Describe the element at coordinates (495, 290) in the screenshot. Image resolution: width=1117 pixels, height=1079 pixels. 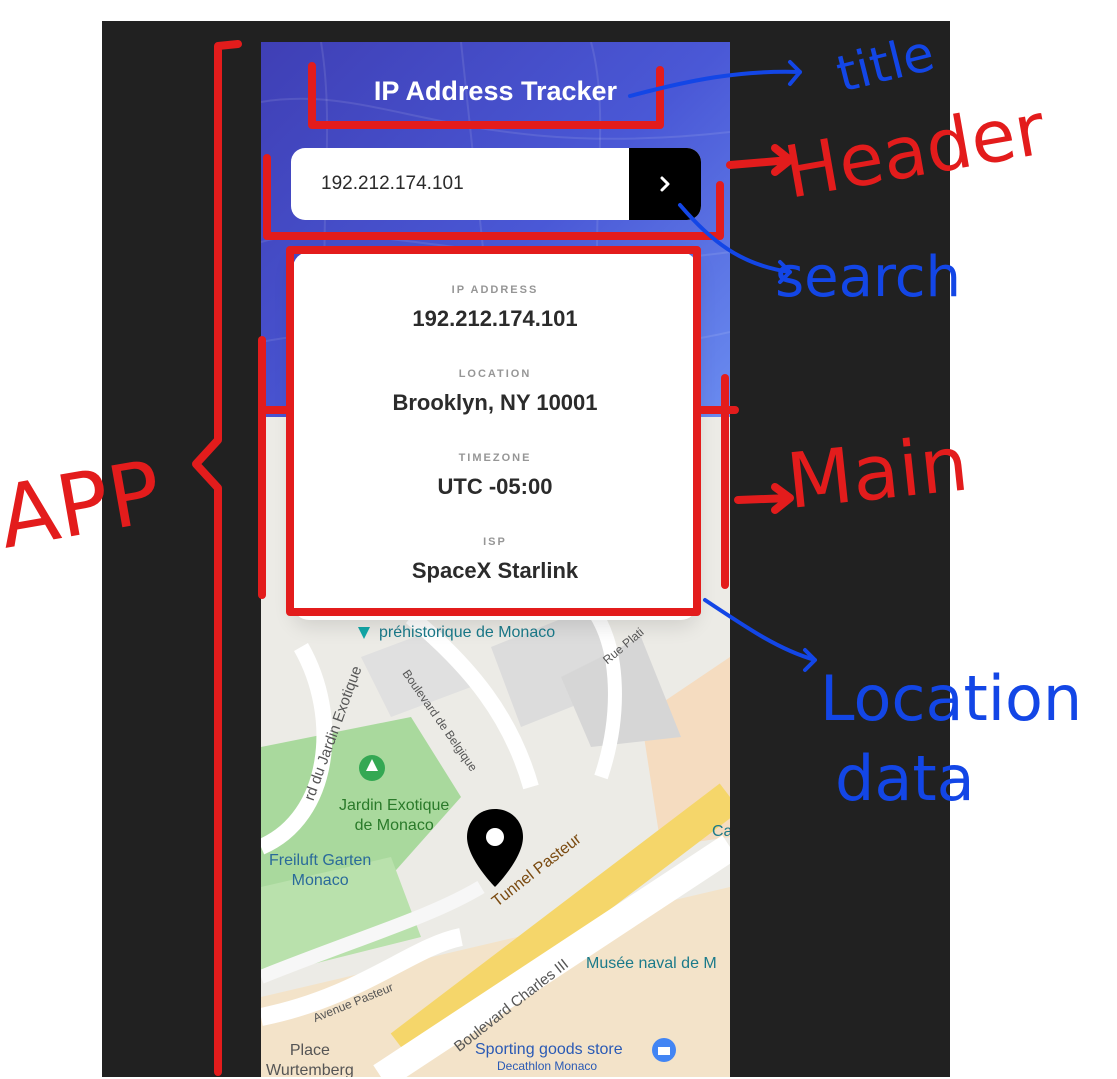
I see `ip-address-label: IP ADDRESS` at that location.